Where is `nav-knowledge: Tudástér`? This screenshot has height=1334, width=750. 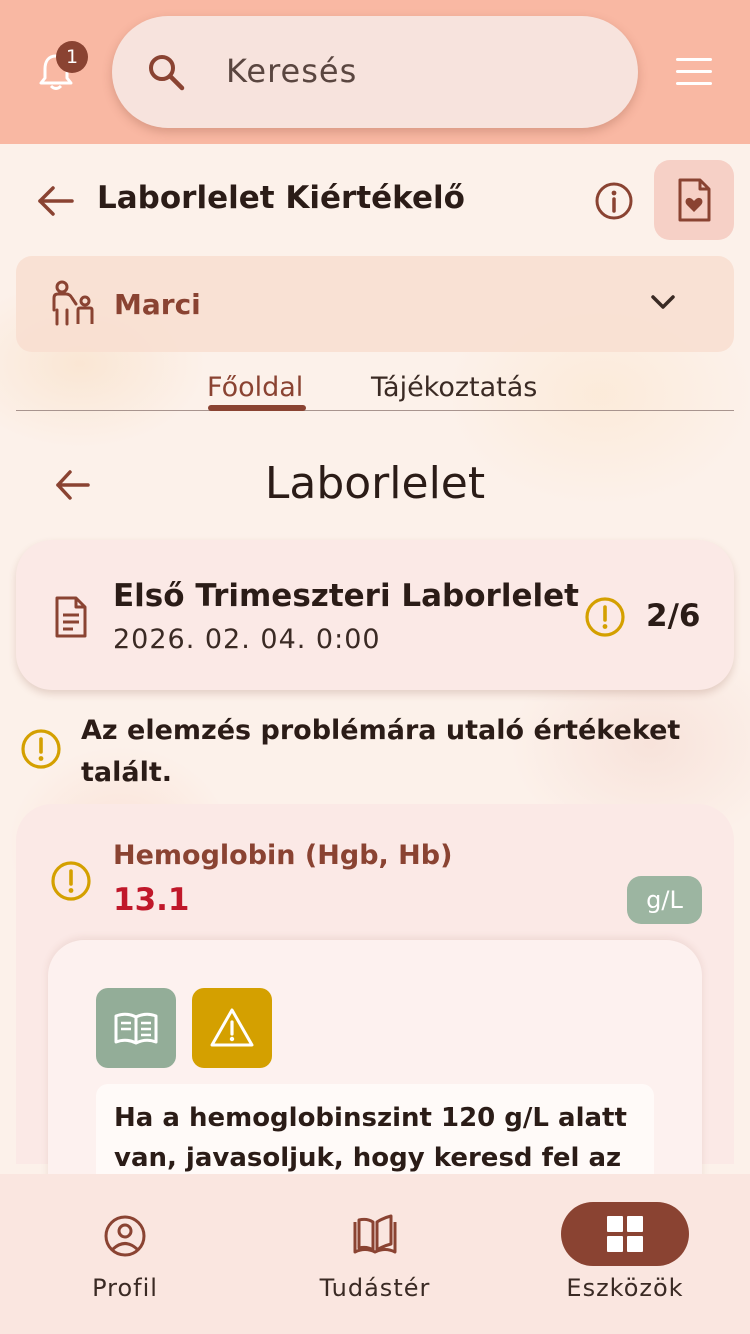
nav-knowledge: Tudástér is located at coordinates (375, 1254).